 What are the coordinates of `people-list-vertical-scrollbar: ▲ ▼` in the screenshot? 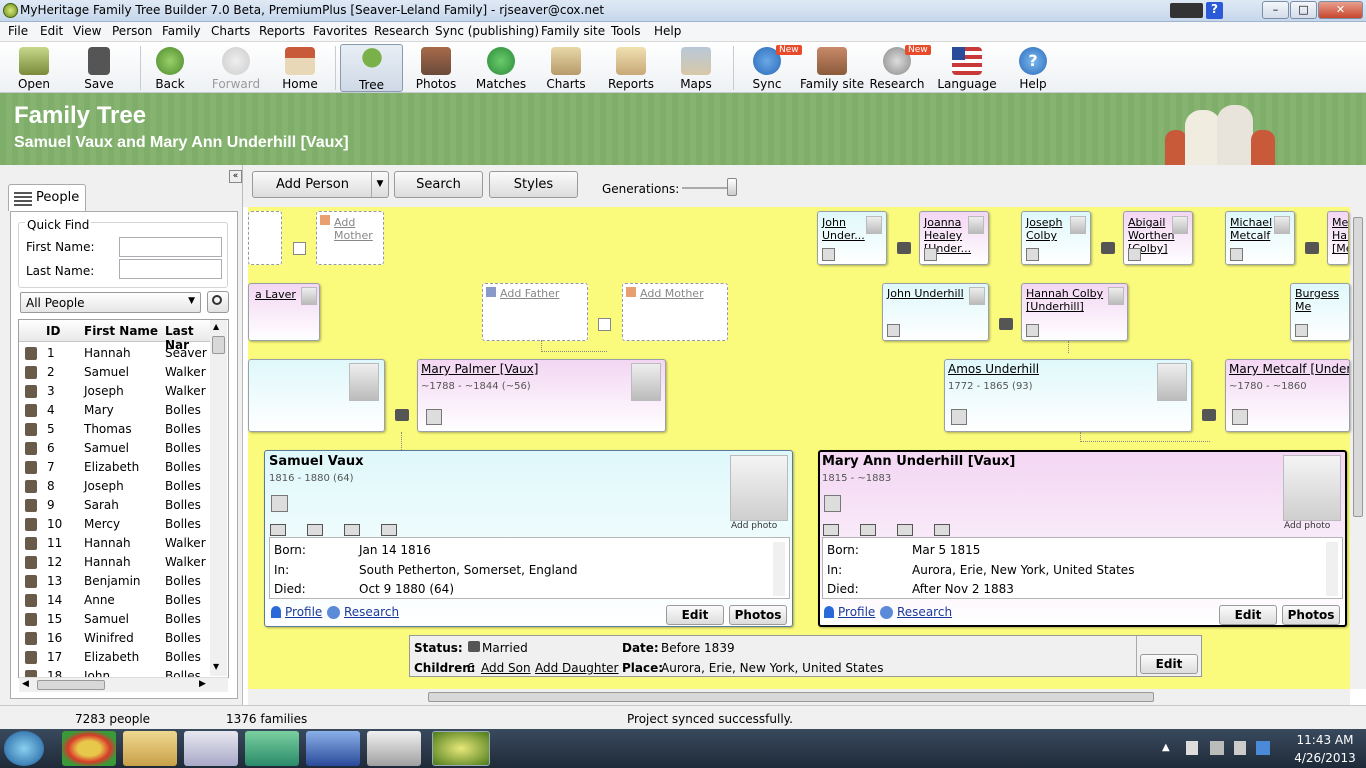 It's located at (218, 498).